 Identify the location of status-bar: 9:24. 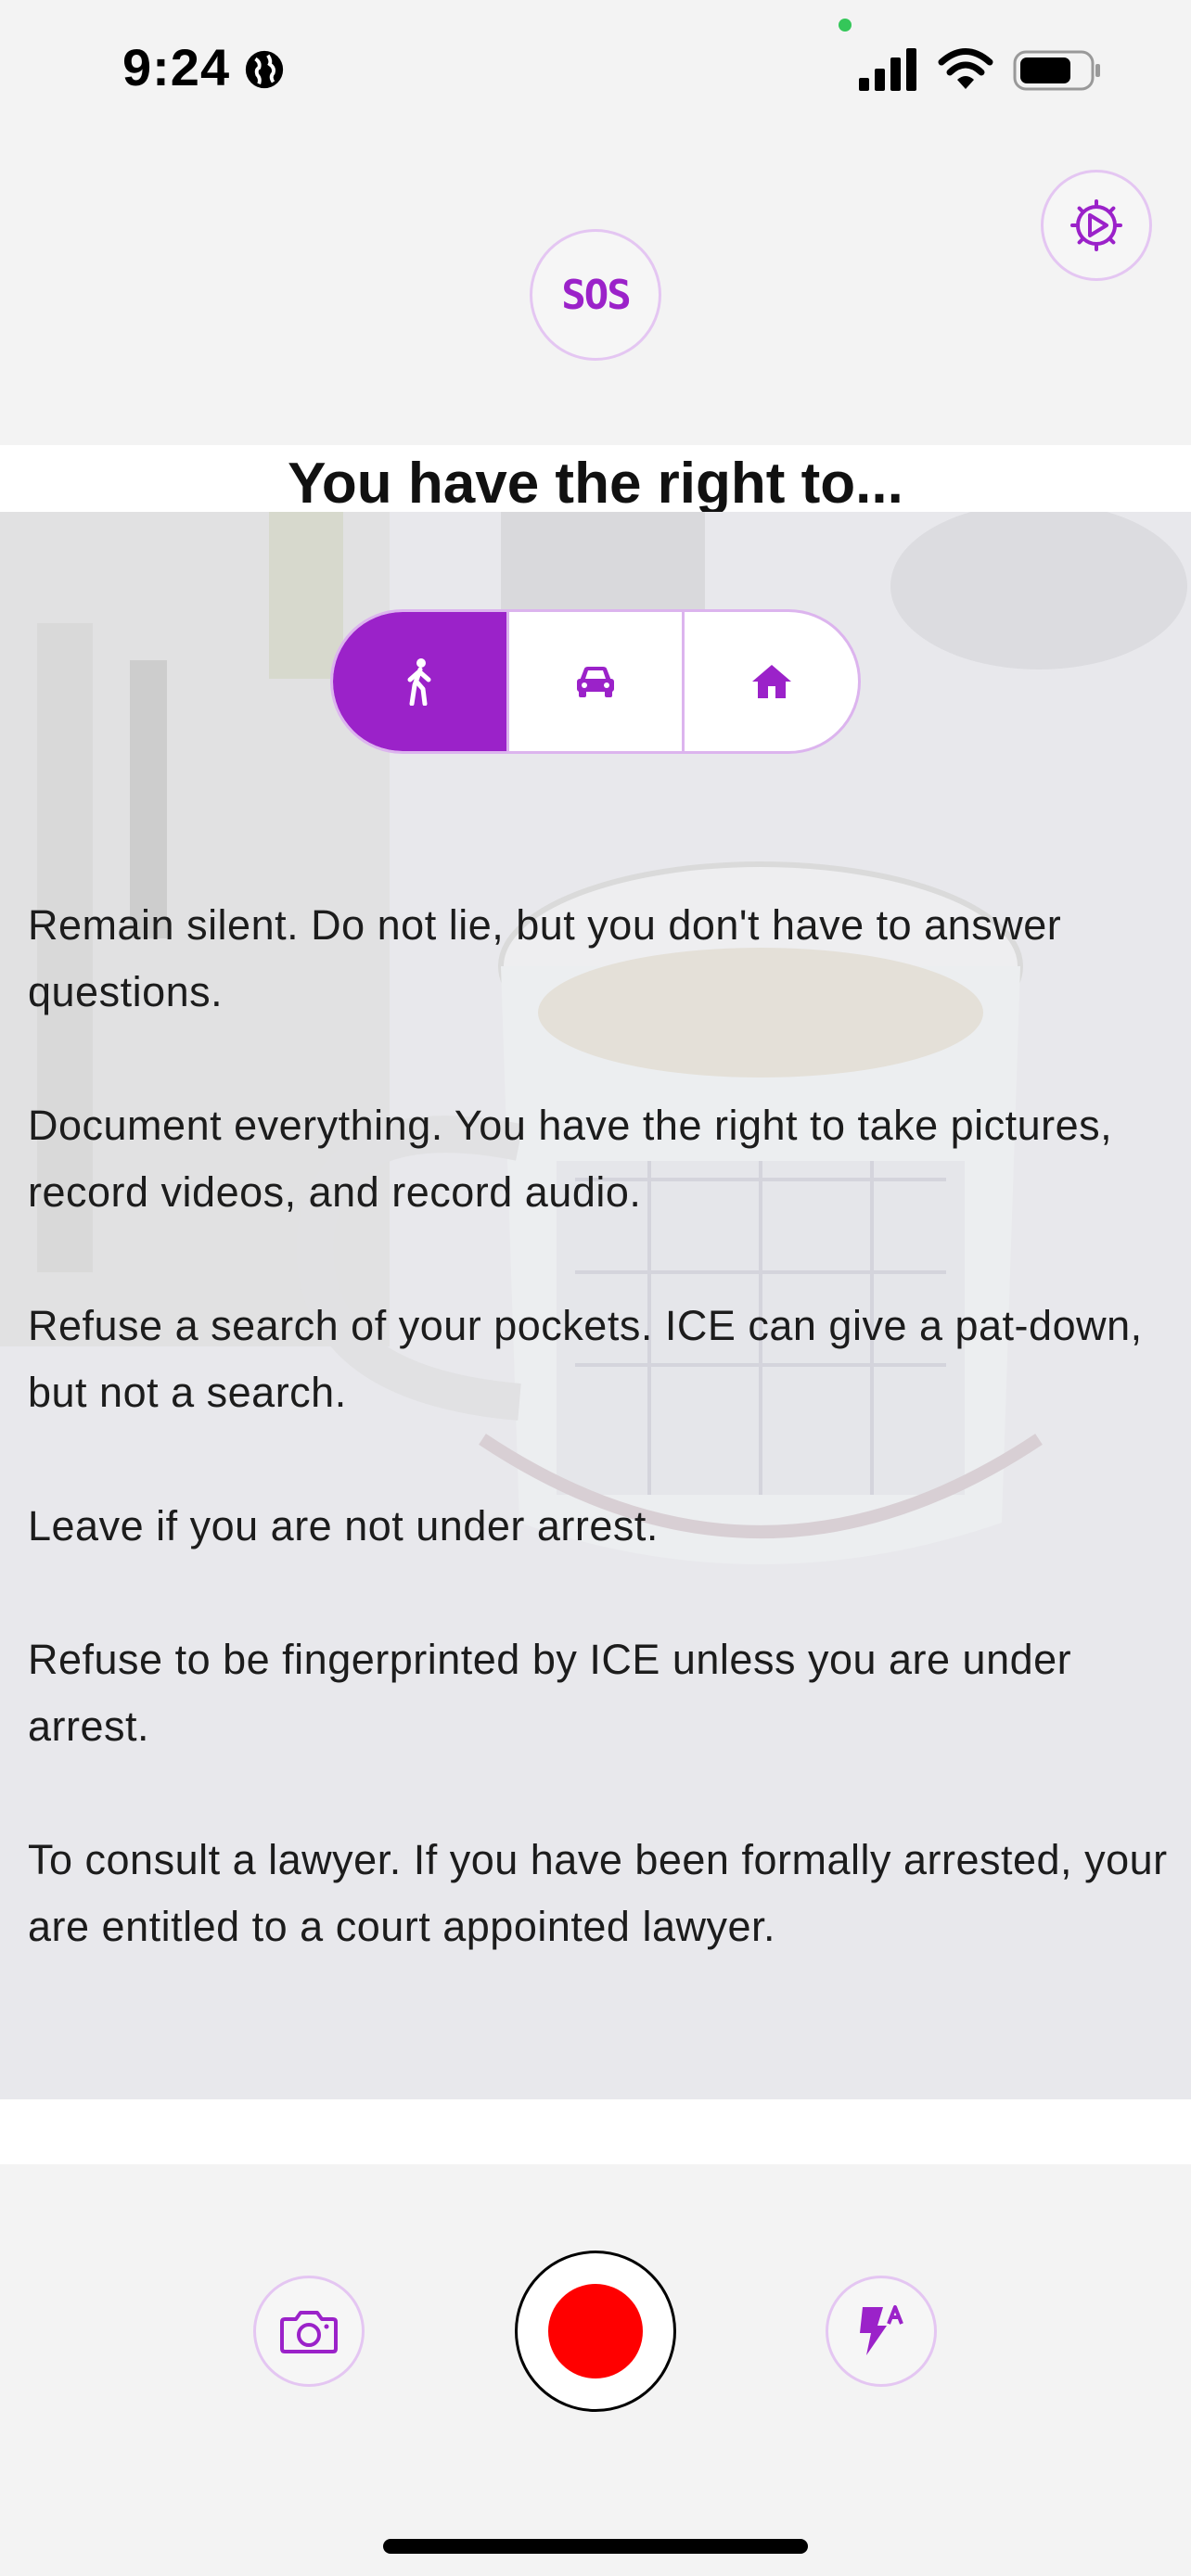
(595, 69).